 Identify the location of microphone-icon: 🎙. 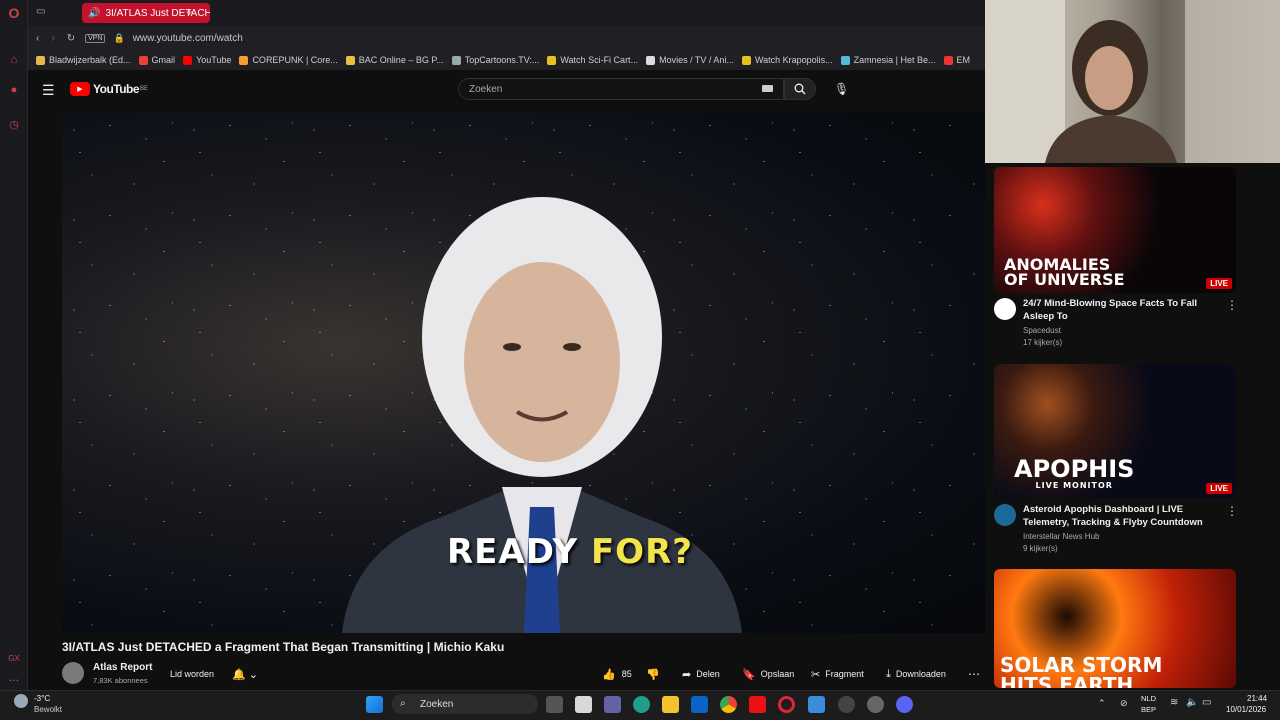
(841, 89).